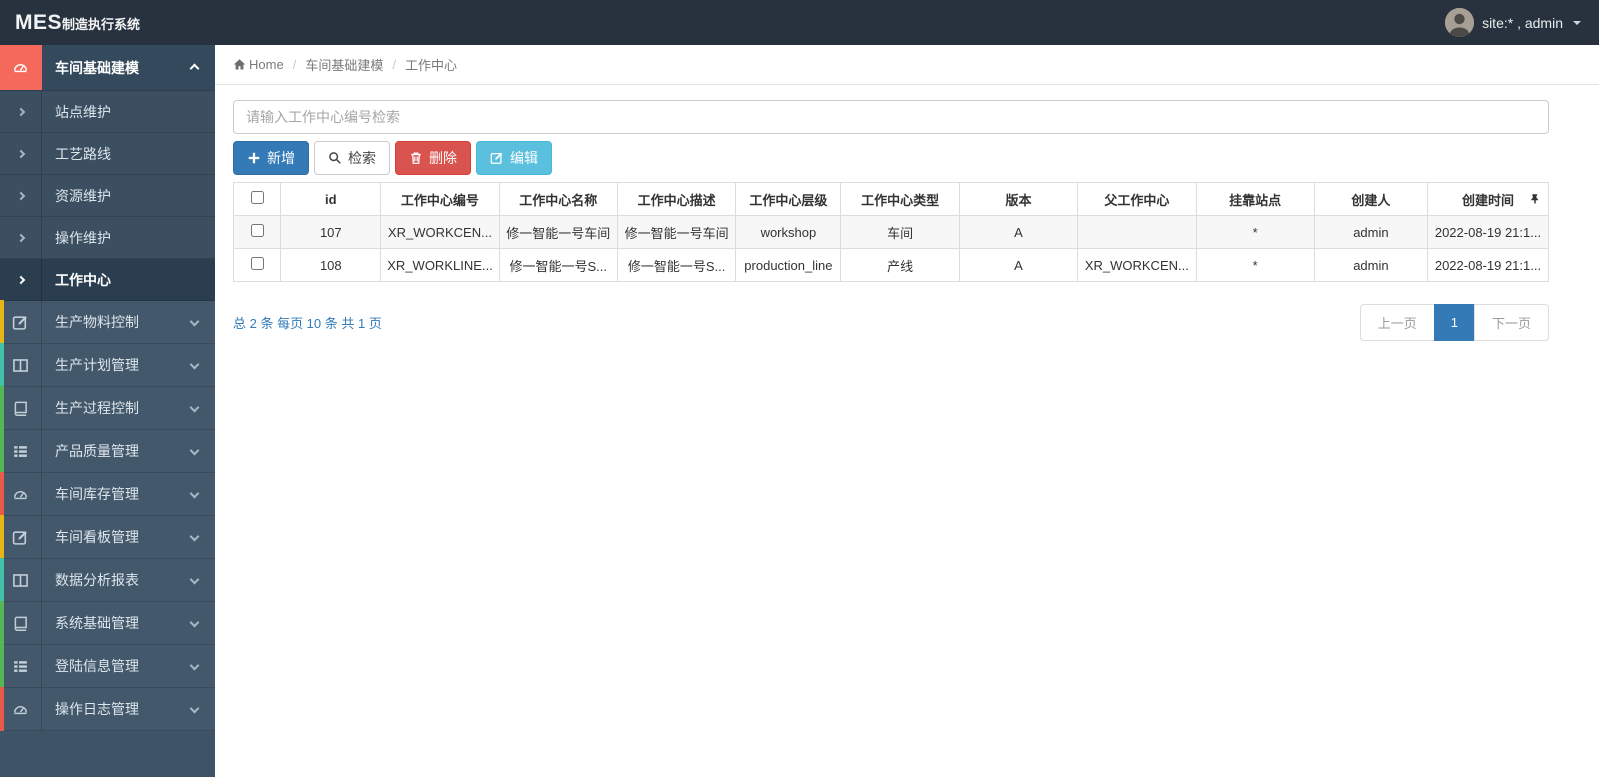  I want to click on sidebar-item-process-route: 工艺路线, so click(107, 154).